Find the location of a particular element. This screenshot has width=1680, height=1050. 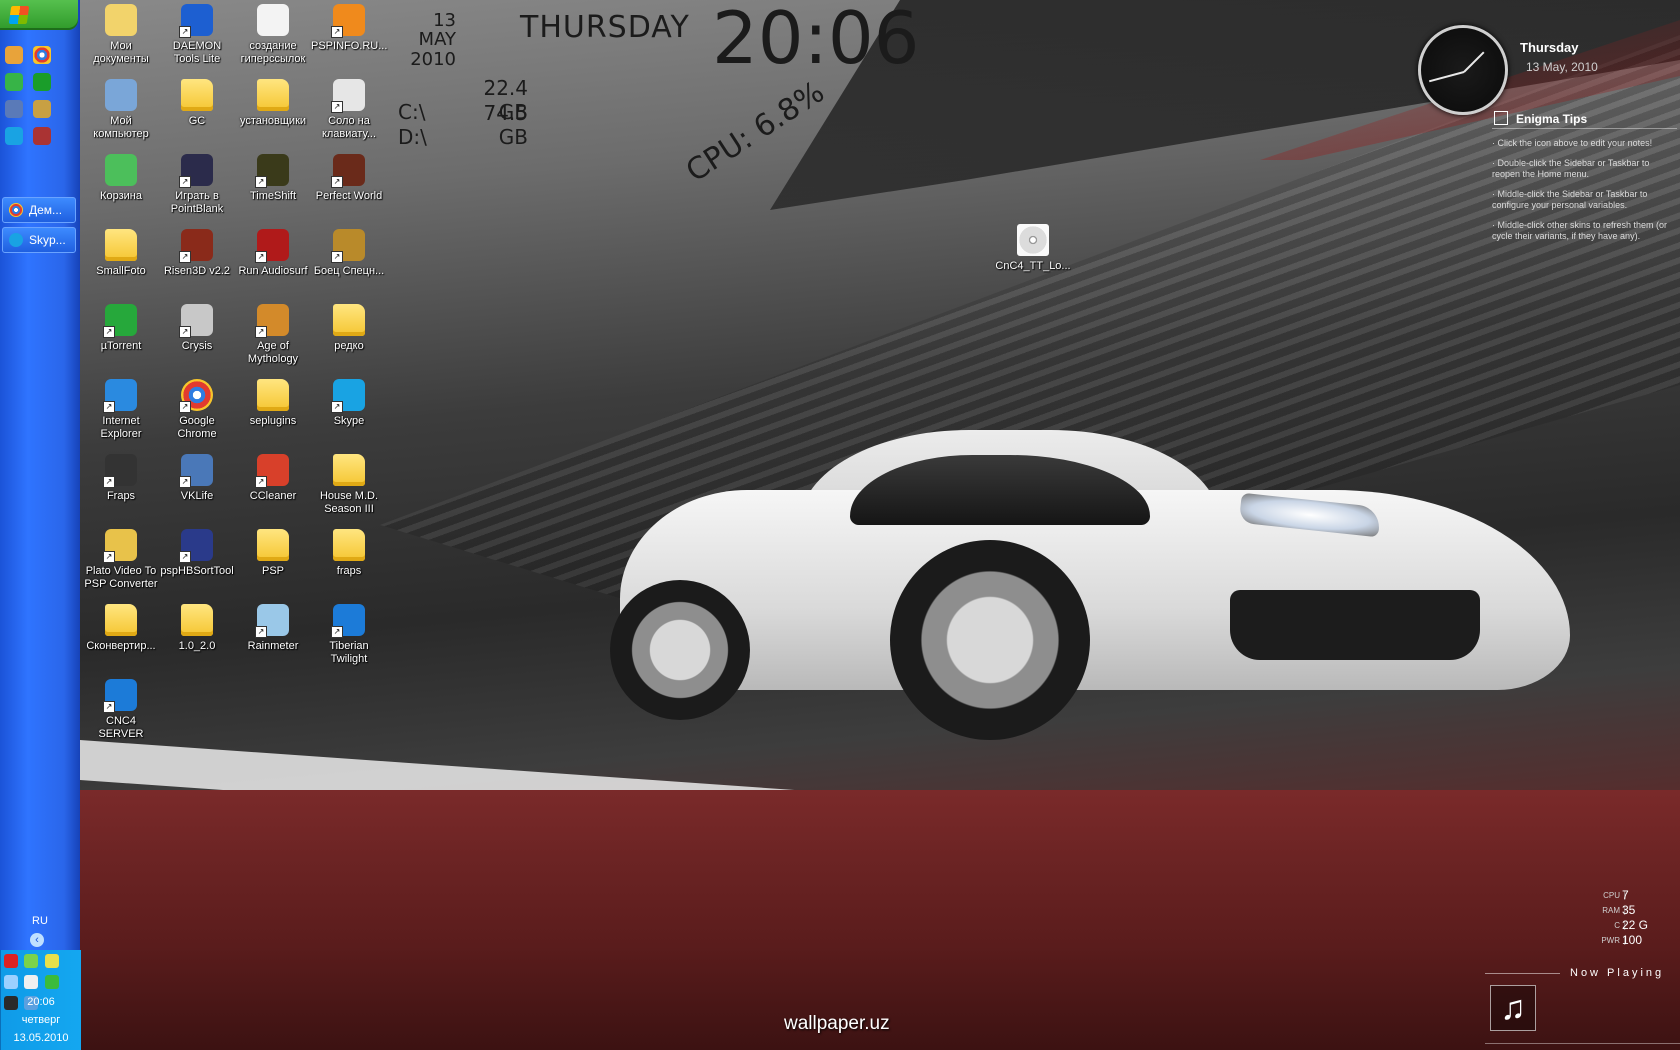

divider is located at coordinates (1522, 973).